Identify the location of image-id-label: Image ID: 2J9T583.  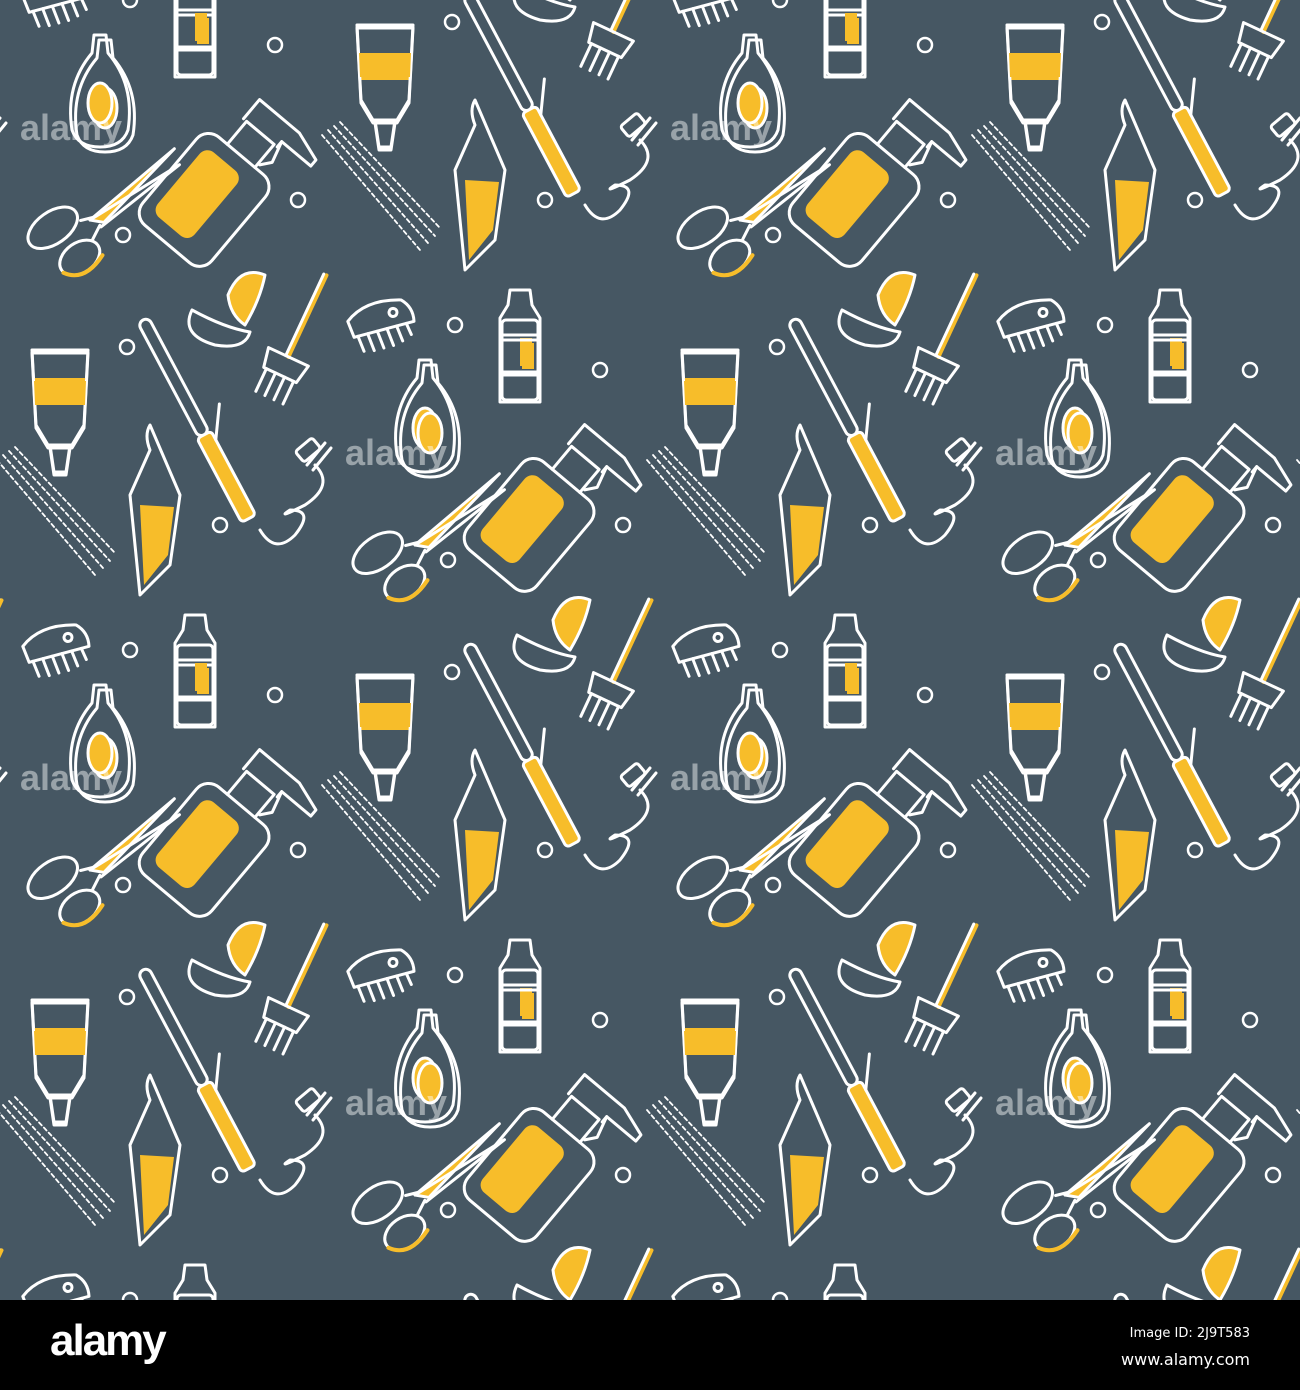
(1189, 1333).